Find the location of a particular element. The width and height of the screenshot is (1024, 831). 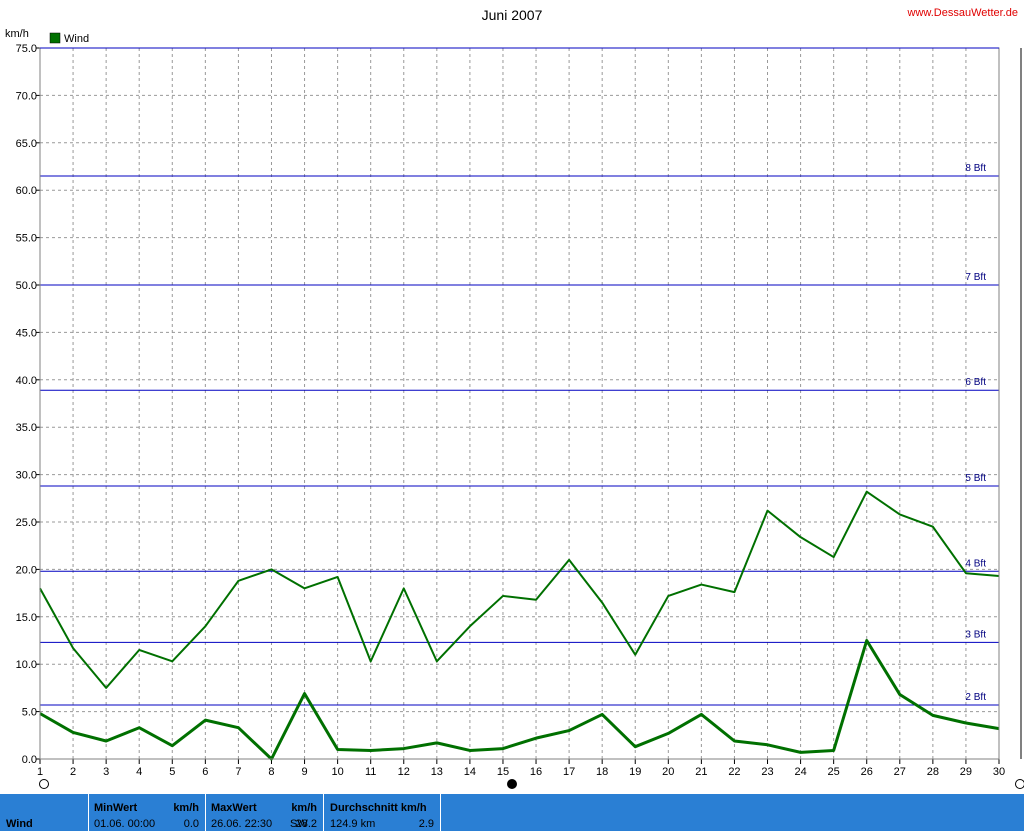

x-tick-label: 9 is located at coordinates (304, 772).